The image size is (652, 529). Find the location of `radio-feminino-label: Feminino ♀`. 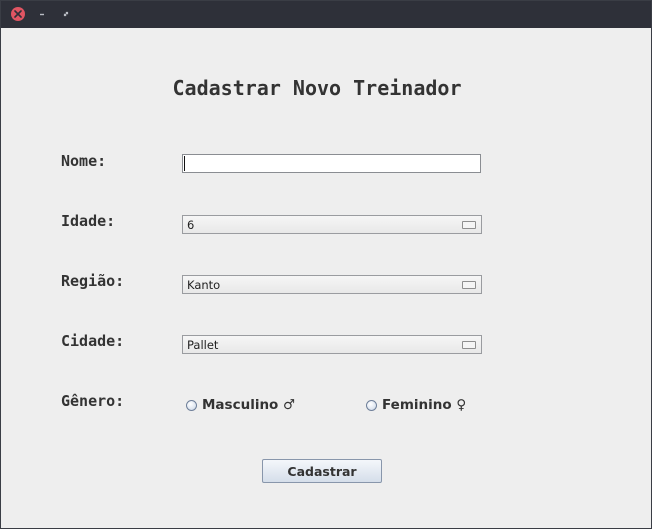

radio-feminino-label: Feminino ♀ is located at coordinates (424, 405).